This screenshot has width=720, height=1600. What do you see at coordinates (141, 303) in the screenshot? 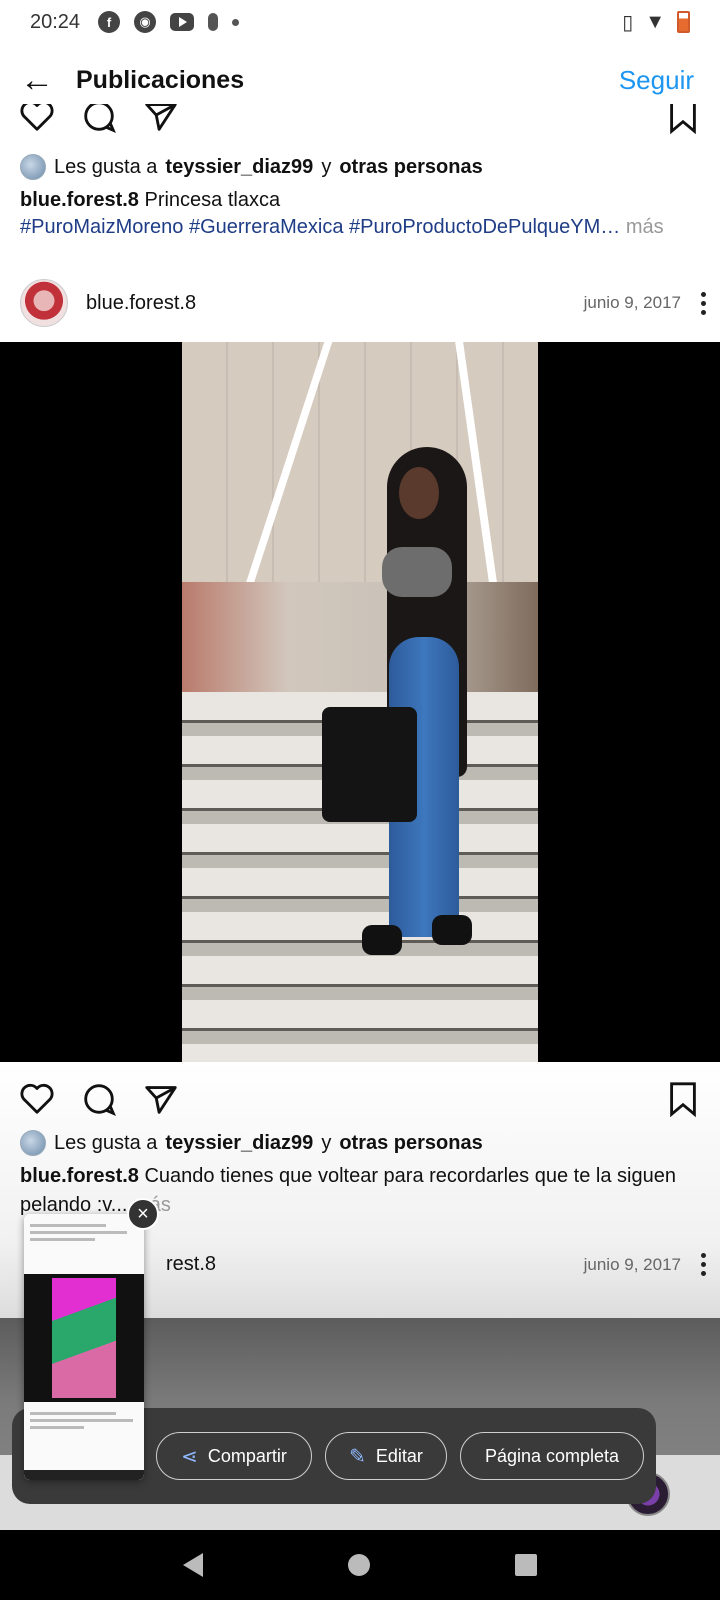
I see `post-author-username: blue.forest.8` at bounding box center [141, 303].